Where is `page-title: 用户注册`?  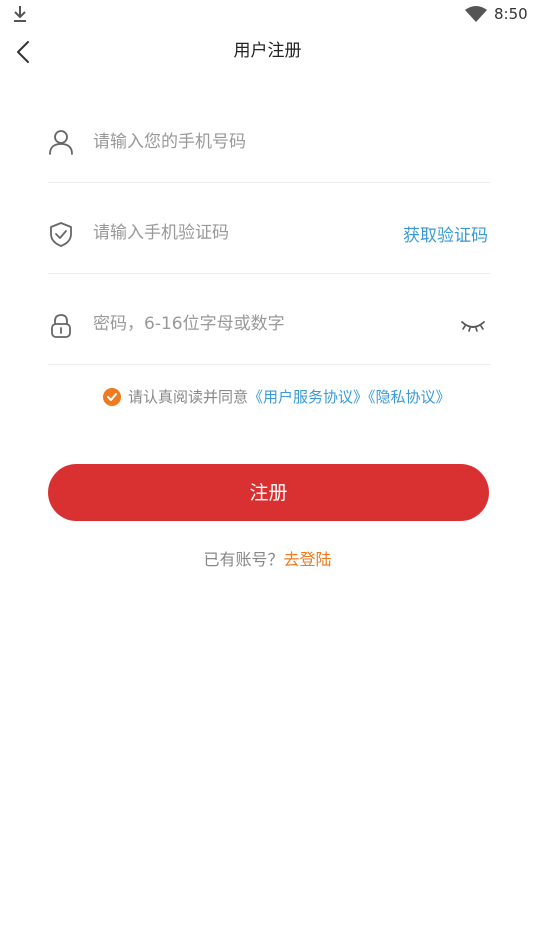
page-title: 用户注册 is located at coordinates (267, 51).